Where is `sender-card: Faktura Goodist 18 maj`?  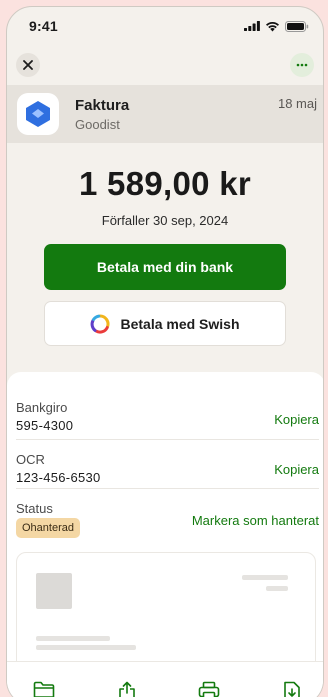 sender-card: Faktura Goodist 18 maj is located at coordinates (165, 114).